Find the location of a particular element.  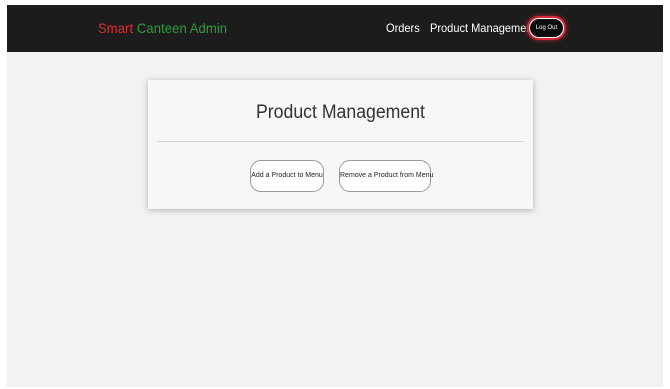

title-divider is located at coordinates (340, 141).